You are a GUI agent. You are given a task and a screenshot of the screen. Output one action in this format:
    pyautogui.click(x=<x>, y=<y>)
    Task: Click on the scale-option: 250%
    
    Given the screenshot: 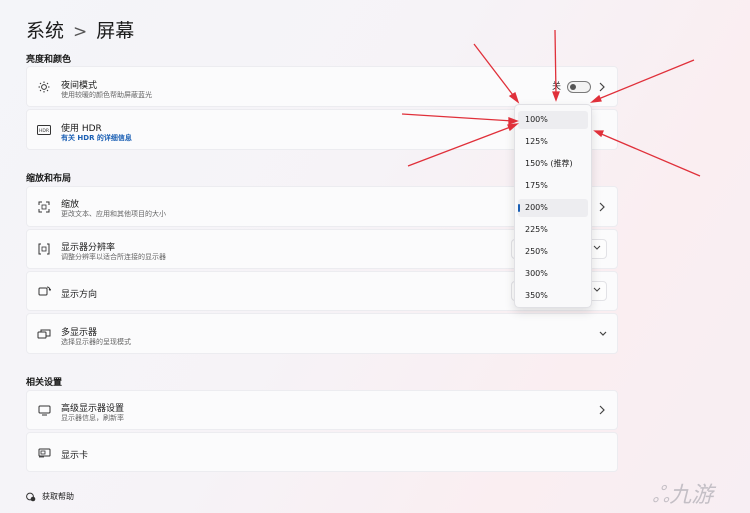 What is the action you would take?
    pyautogui.click(x=553, y=252)
    